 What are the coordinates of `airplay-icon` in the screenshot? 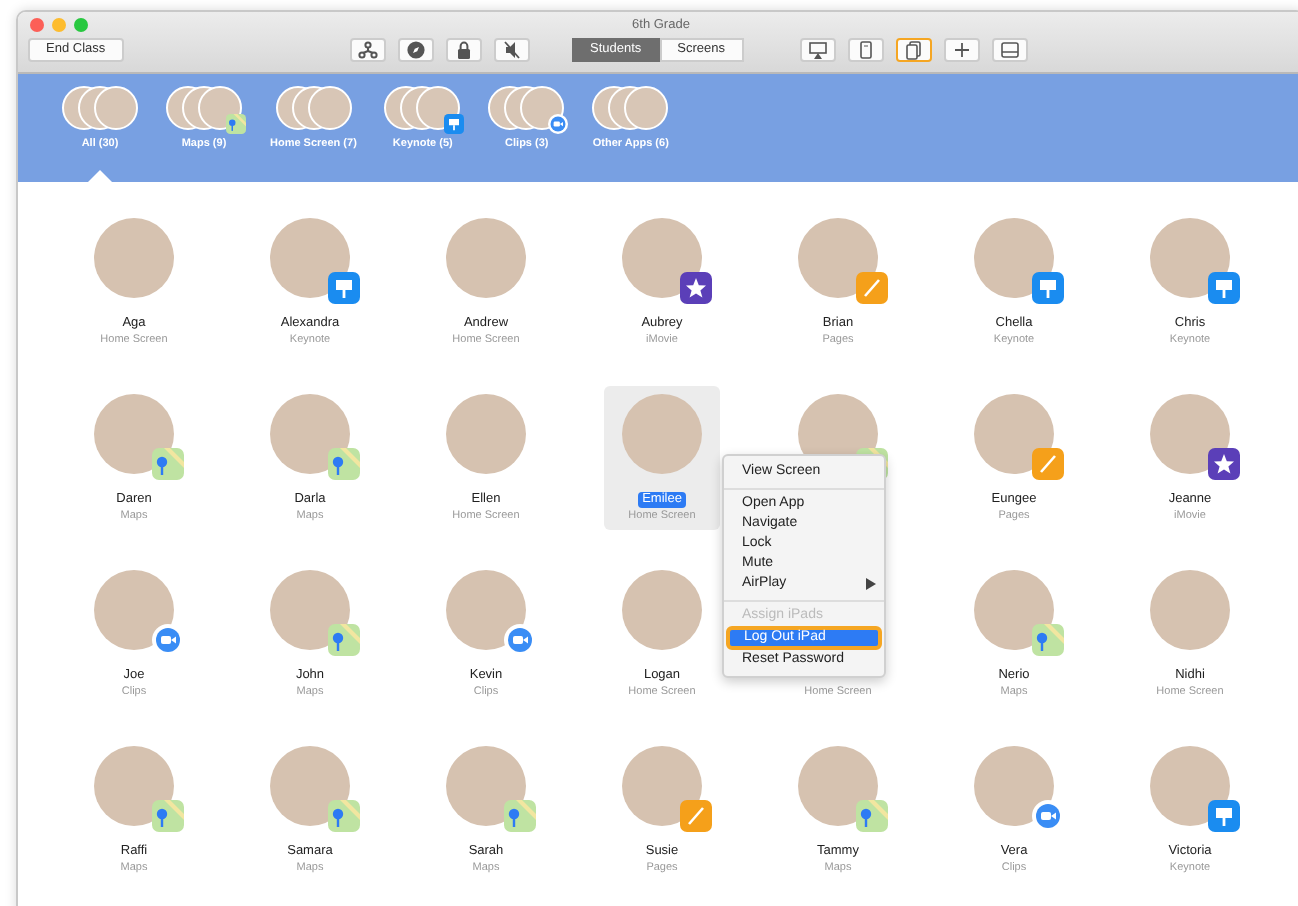 It's located at (818, 50).